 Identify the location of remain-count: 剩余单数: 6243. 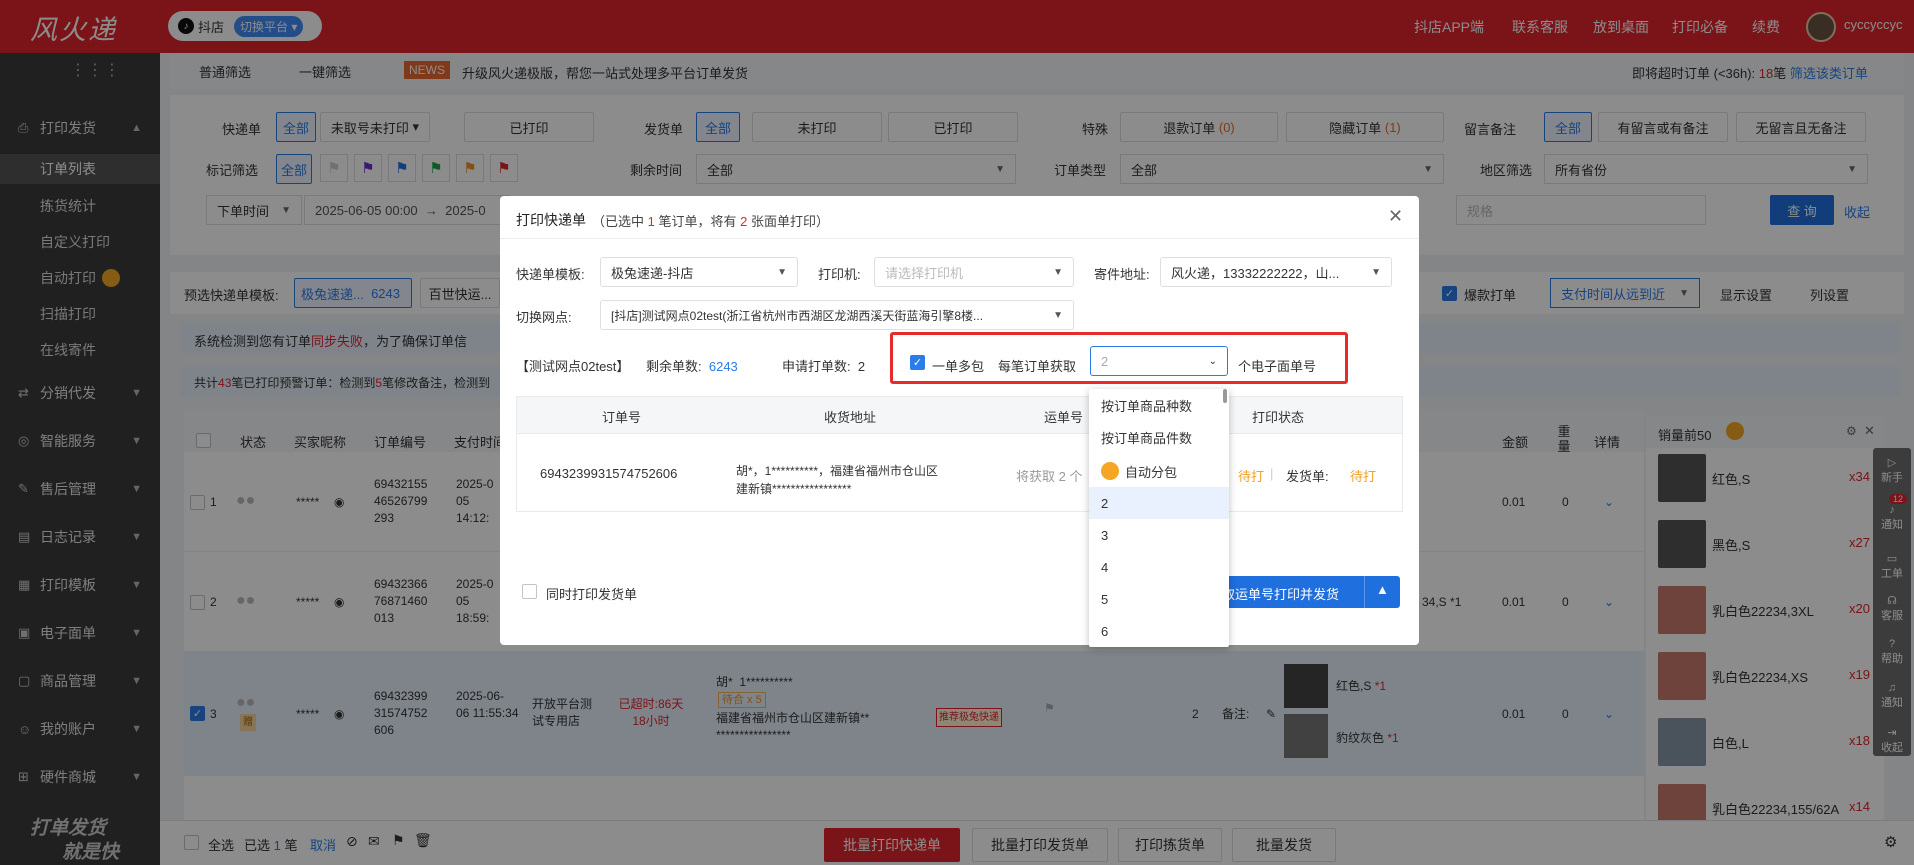
(692, 366).